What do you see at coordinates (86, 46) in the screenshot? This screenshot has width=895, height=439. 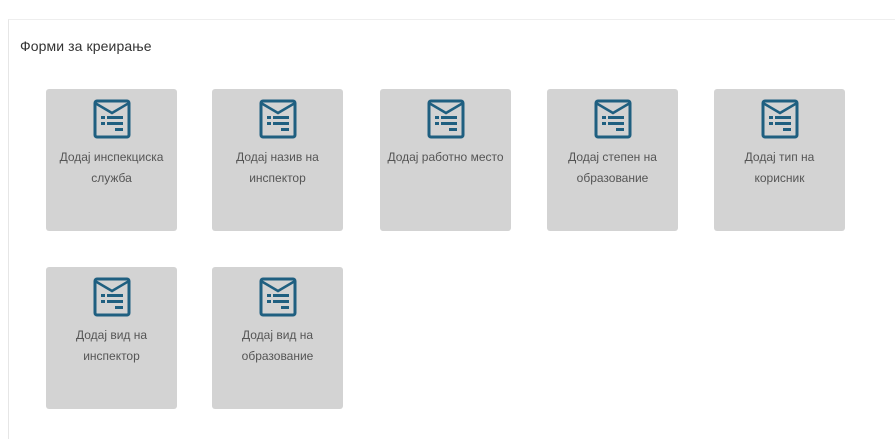 I see `panel-title: Форми за креирање` at bounding box center [86, 46].